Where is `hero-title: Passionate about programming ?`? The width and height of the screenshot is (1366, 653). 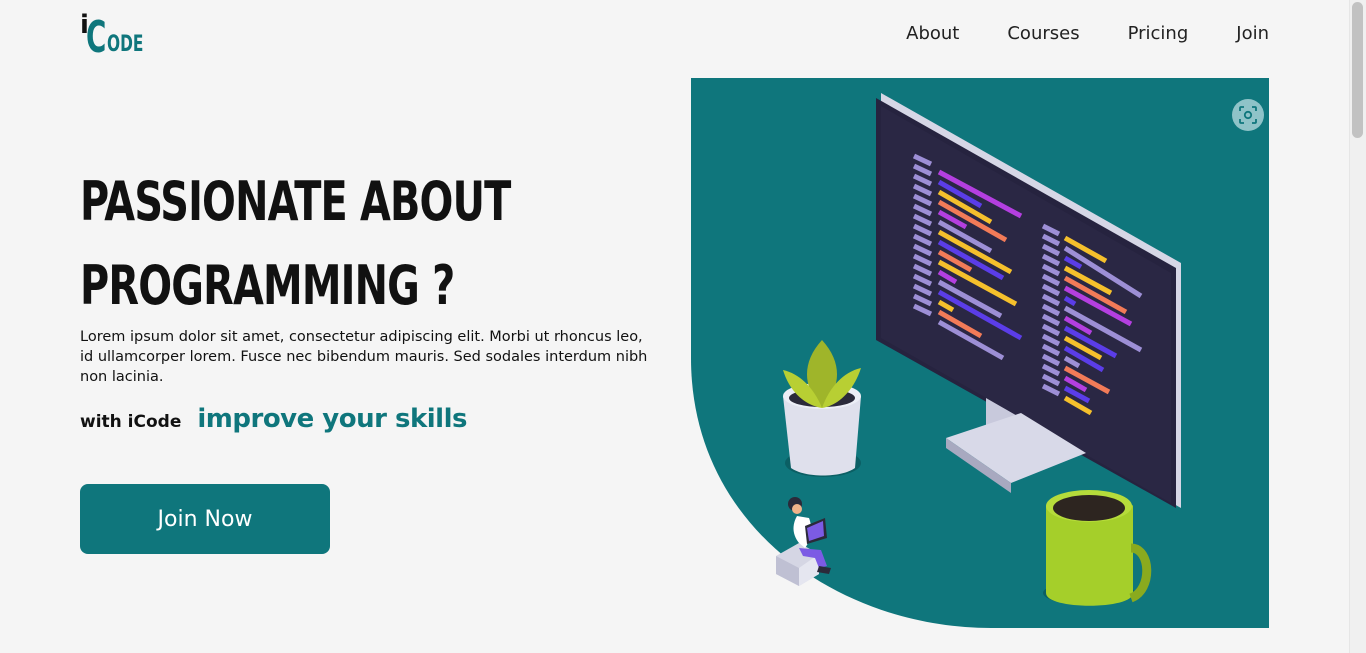 hero-title: Passionate about programming ? is located at coordinates (326, 244).